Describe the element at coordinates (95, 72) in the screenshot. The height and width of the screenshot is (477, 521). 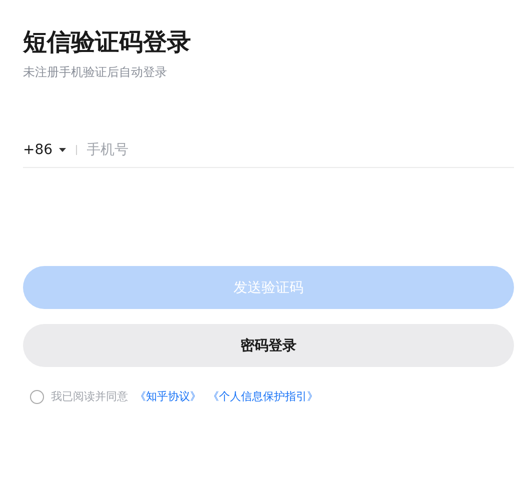
I see `subtitle: 未注册手机验证后自动登录` at that location.